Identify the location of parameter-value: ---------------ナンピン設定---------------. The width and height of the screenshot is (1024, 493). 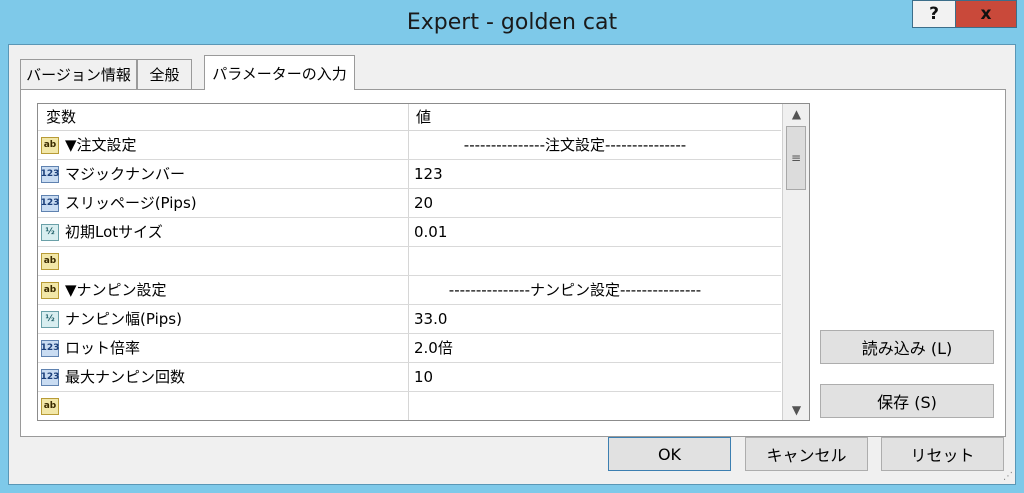
(575, 290).